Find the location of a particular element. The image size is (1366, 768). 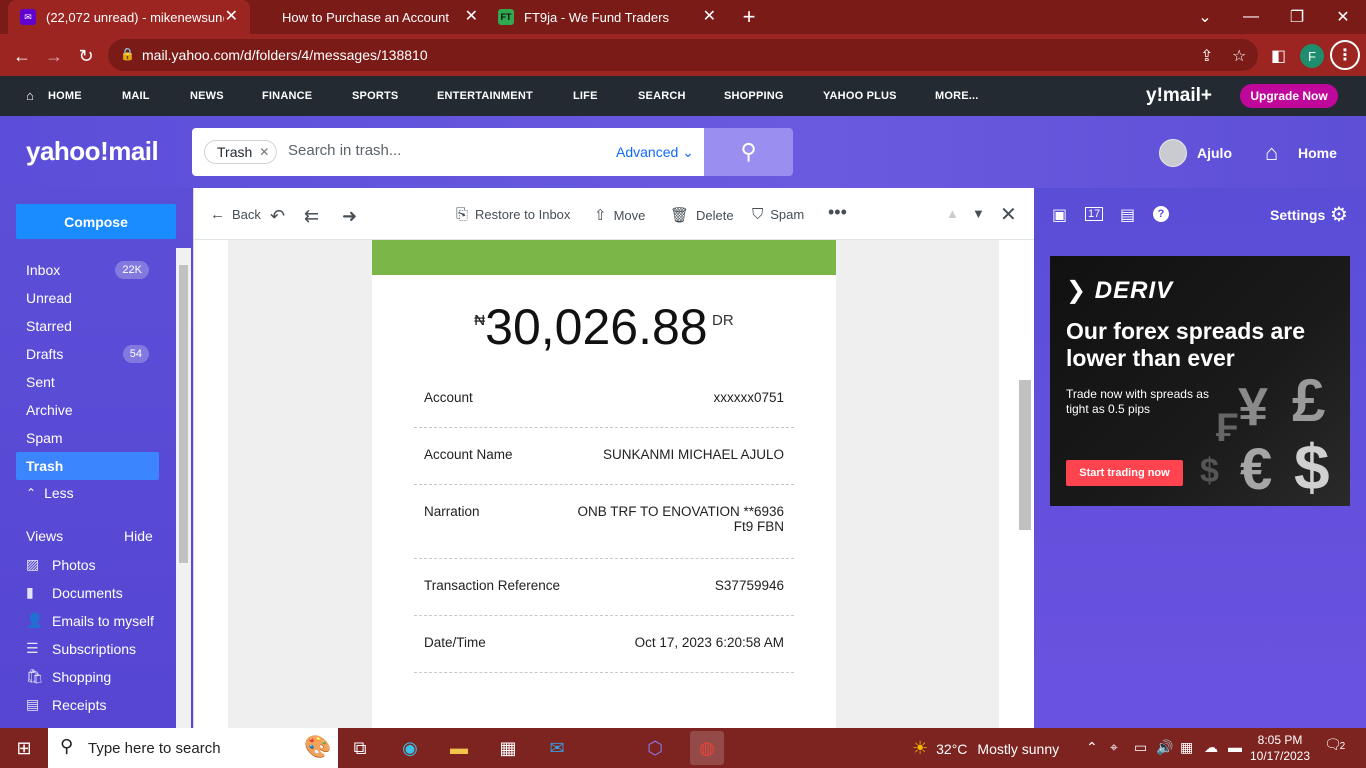

upgrade-now-button: Upgrade Now is located at coordinates (1289, 96).